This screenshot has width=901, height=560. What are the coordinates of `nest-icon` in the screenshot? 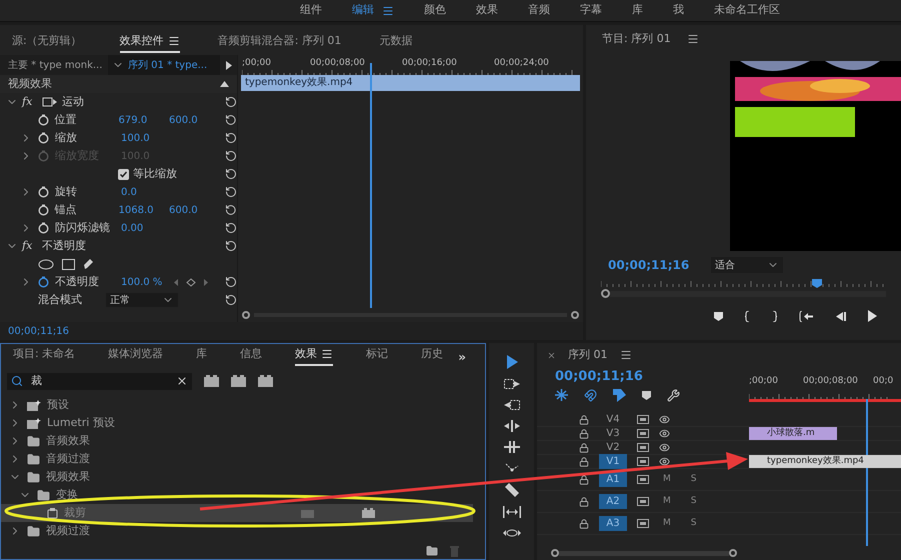 It's located at (561, 395).